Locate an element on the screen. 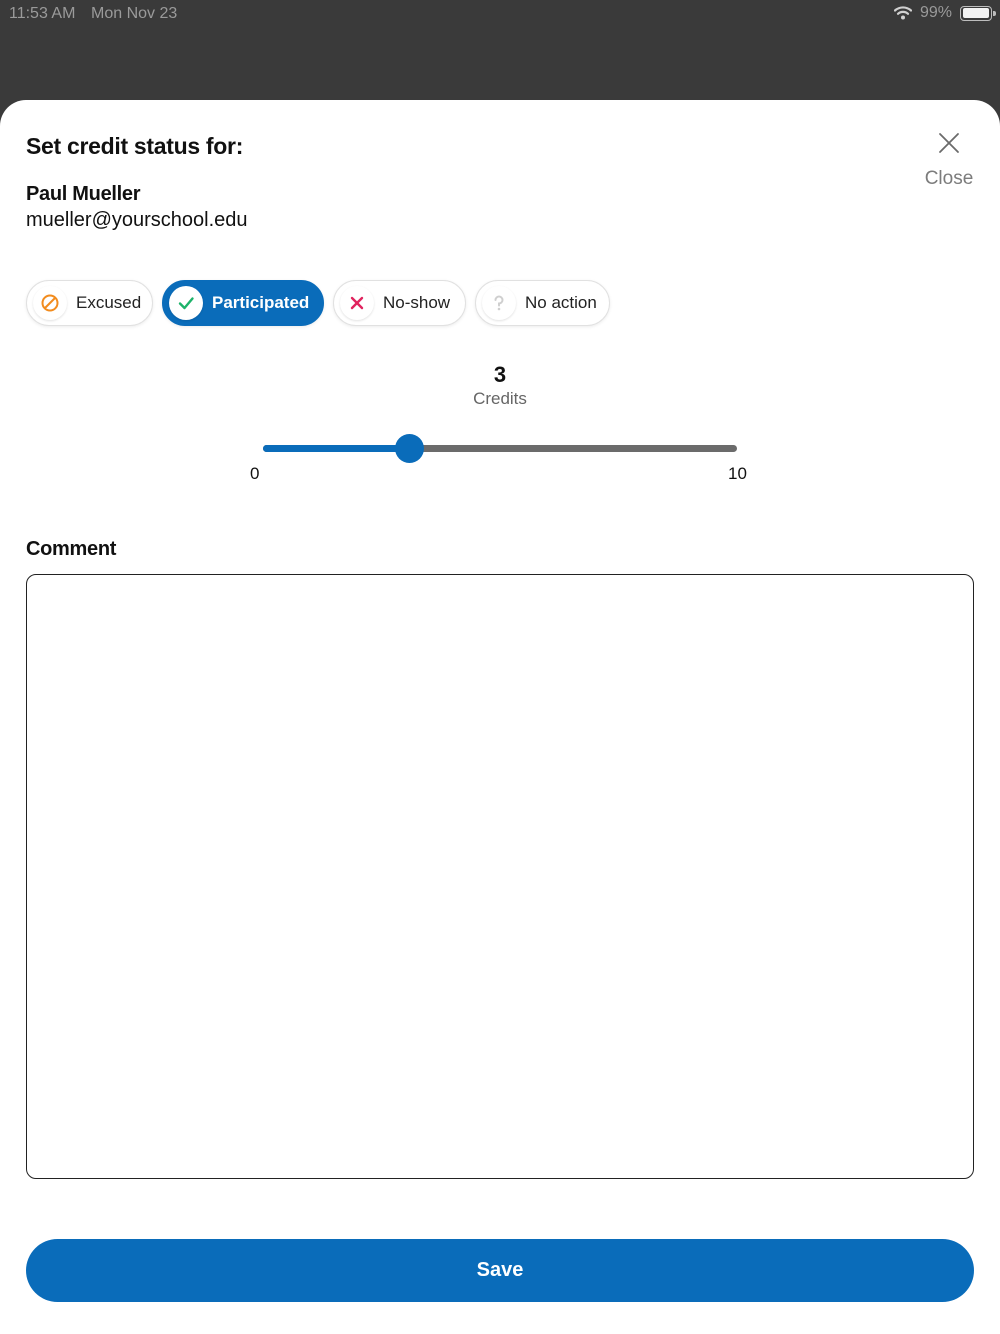 The height and width of the screenshot is (1334, 1000). battery-icon is located at coordinates (978, 13).